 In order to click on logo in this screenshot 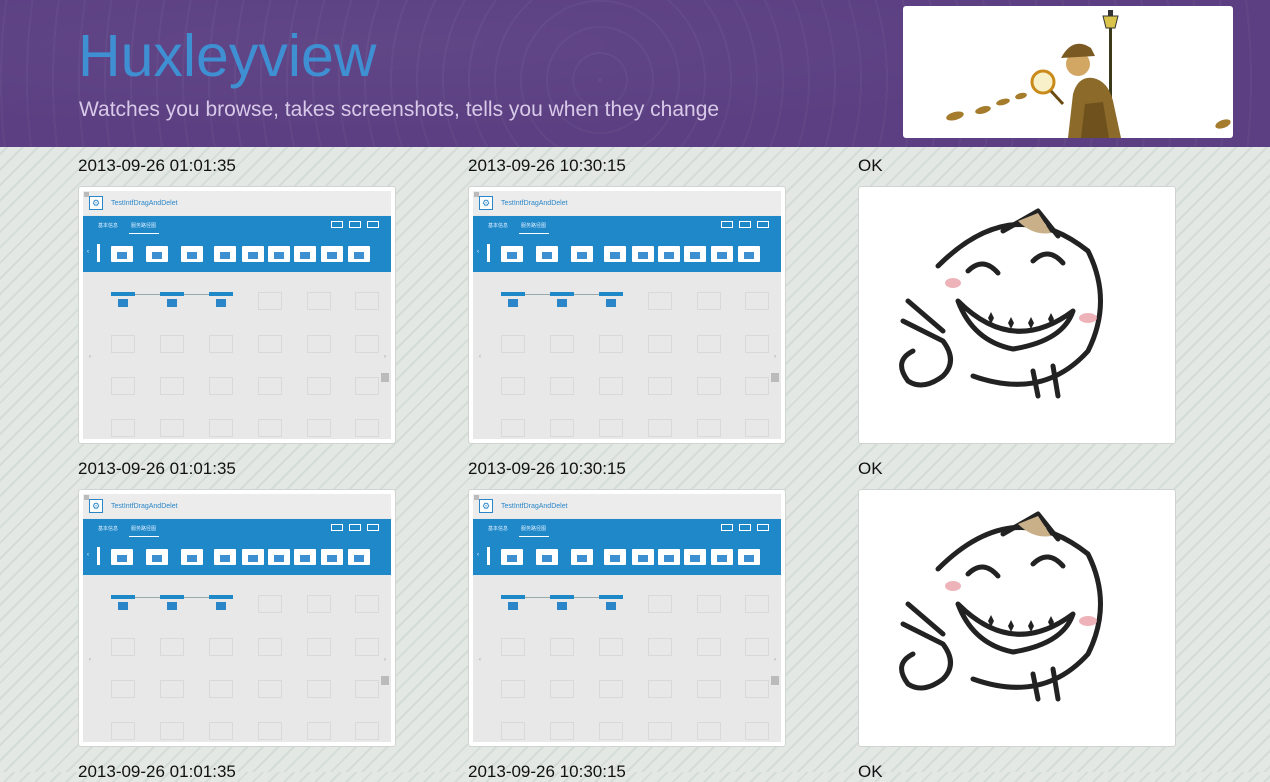, I will do `click(1068, 72)`.